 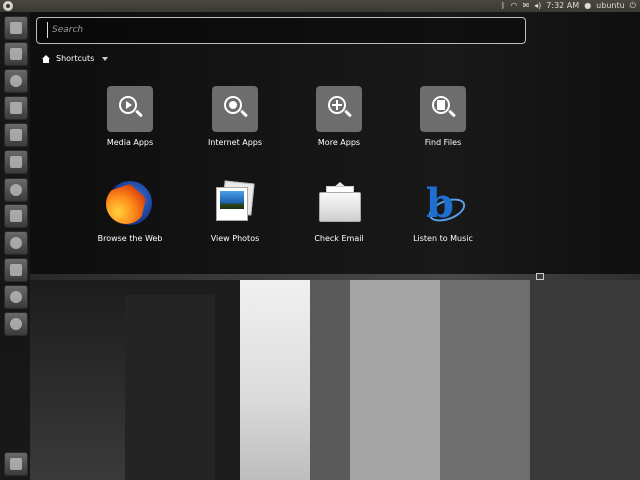 I want to click on search-input, so click(x=279, y=30).